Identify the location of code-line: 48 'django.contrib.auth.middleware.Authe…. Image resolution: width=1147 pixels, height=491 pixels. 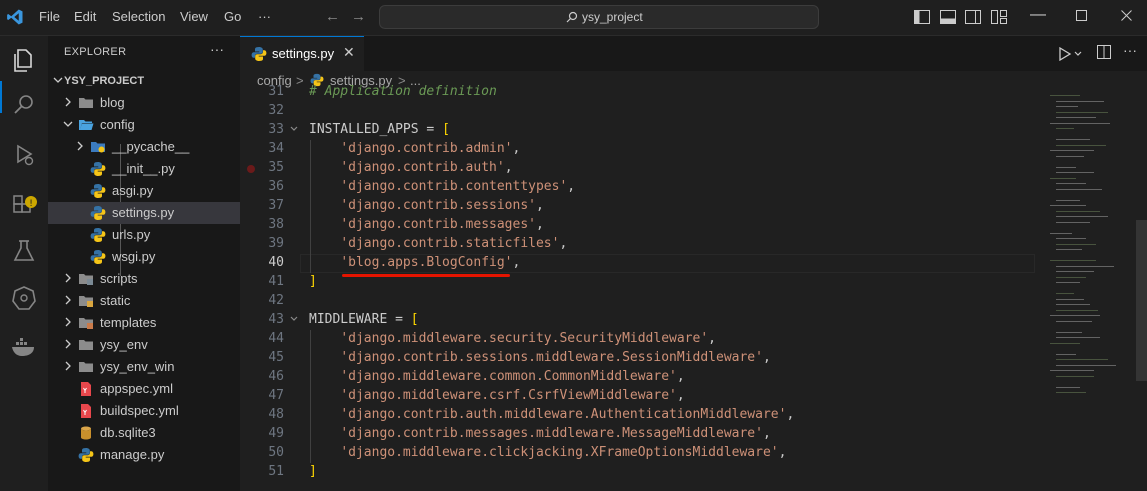
(640, 415).